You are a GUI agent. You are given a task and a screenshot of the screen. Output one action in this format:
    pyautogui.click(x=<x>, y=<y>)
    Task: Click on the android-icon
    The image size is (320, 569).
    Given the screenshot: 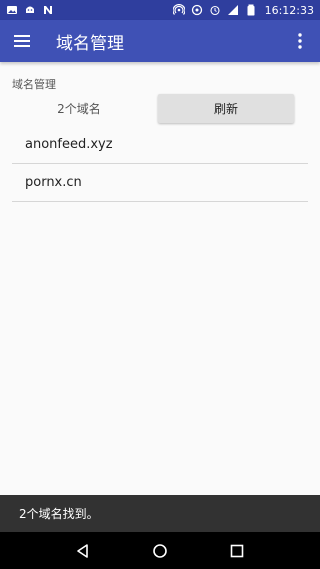 What is the action you would take?
    pyautogui.click(x=30, y=10)
    